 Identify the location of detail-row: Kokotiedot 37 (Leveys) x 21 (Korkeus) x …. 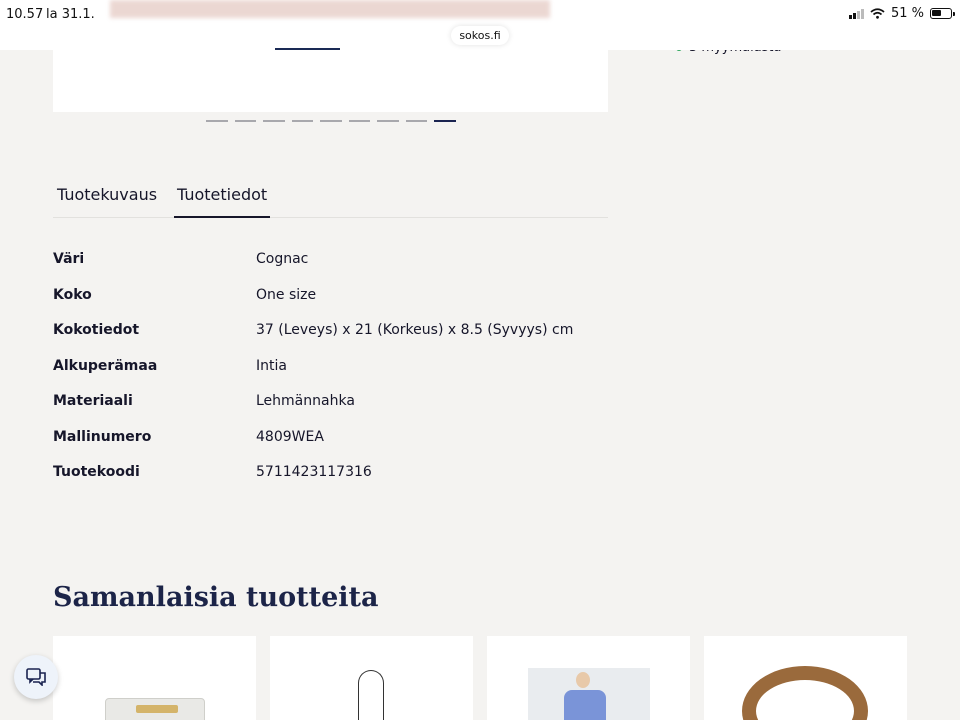
(330, 340).